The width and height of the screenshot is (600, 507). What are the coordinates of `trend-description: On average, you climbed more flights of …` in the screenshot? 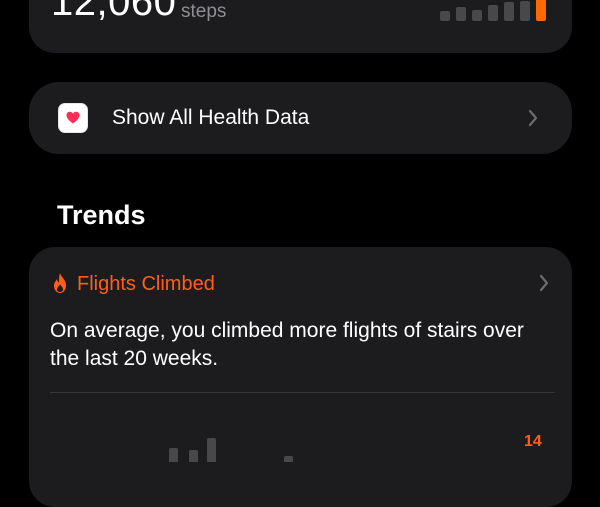 It's located at (287, 344).